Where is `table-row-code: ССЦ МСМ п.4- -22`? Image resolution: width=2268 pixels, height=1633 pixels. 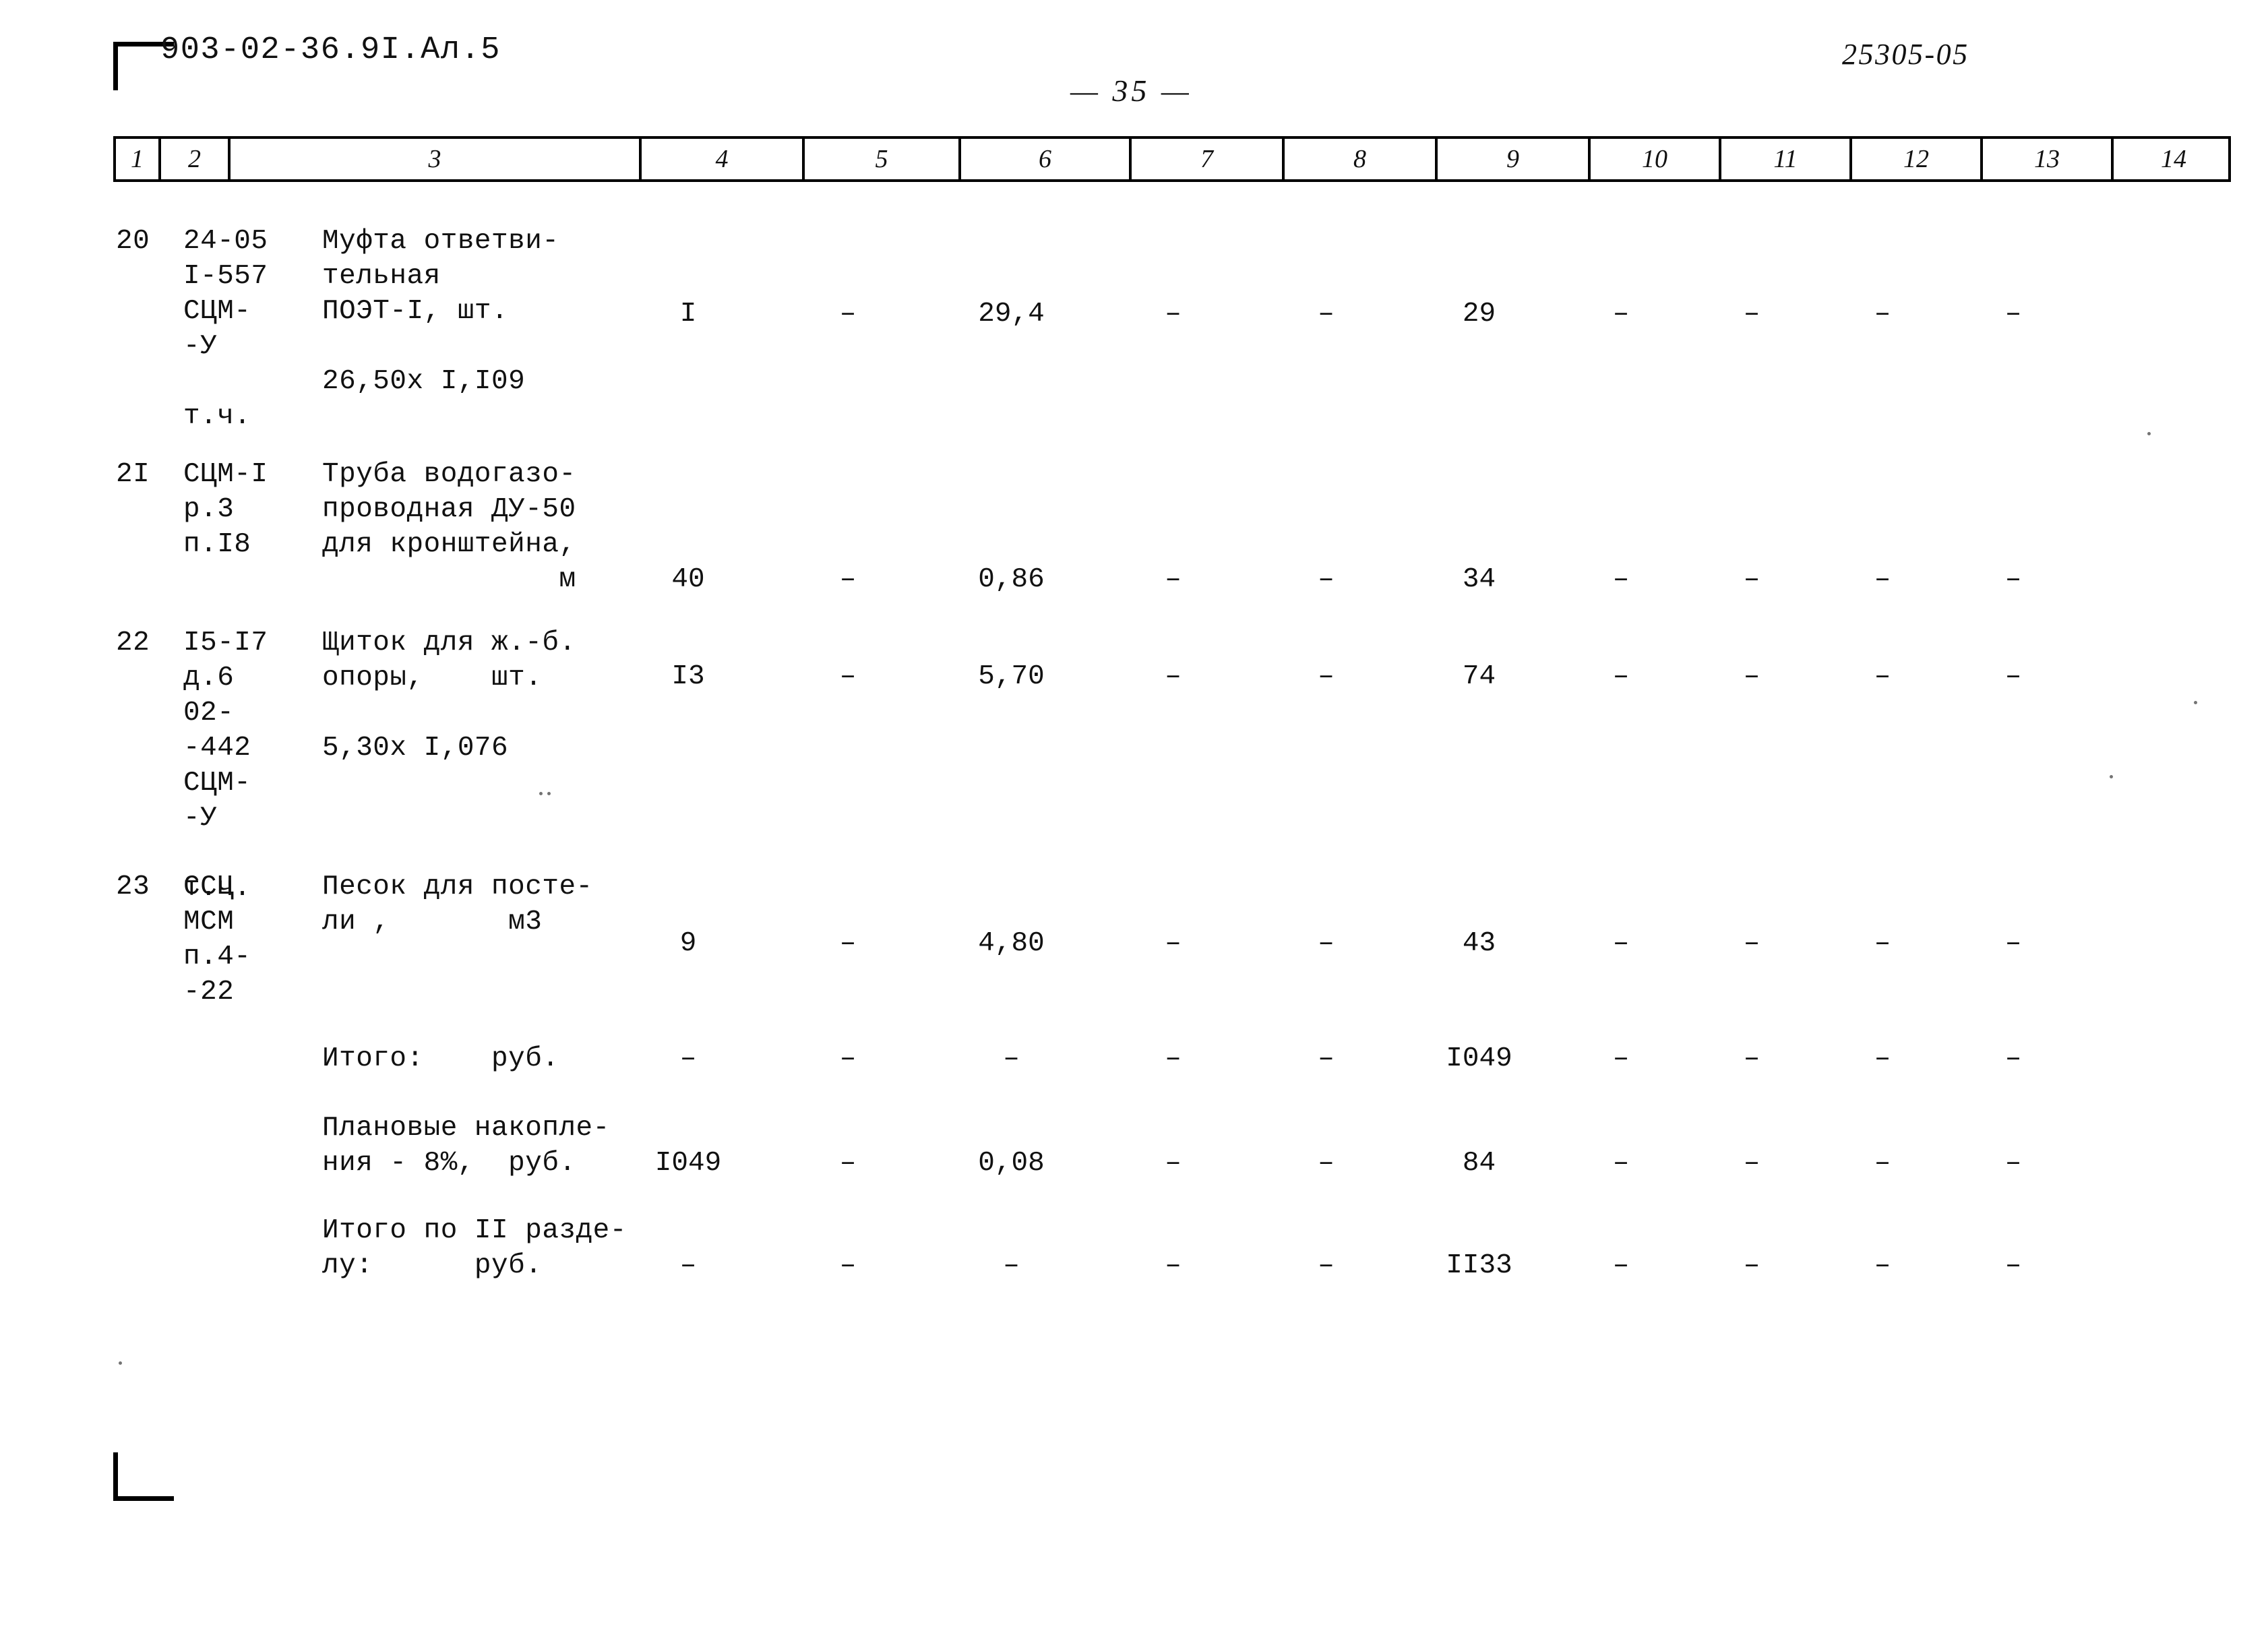
table-row-code: ССЦ МСМ п.4- -22 is located at coordinates (217, 939).